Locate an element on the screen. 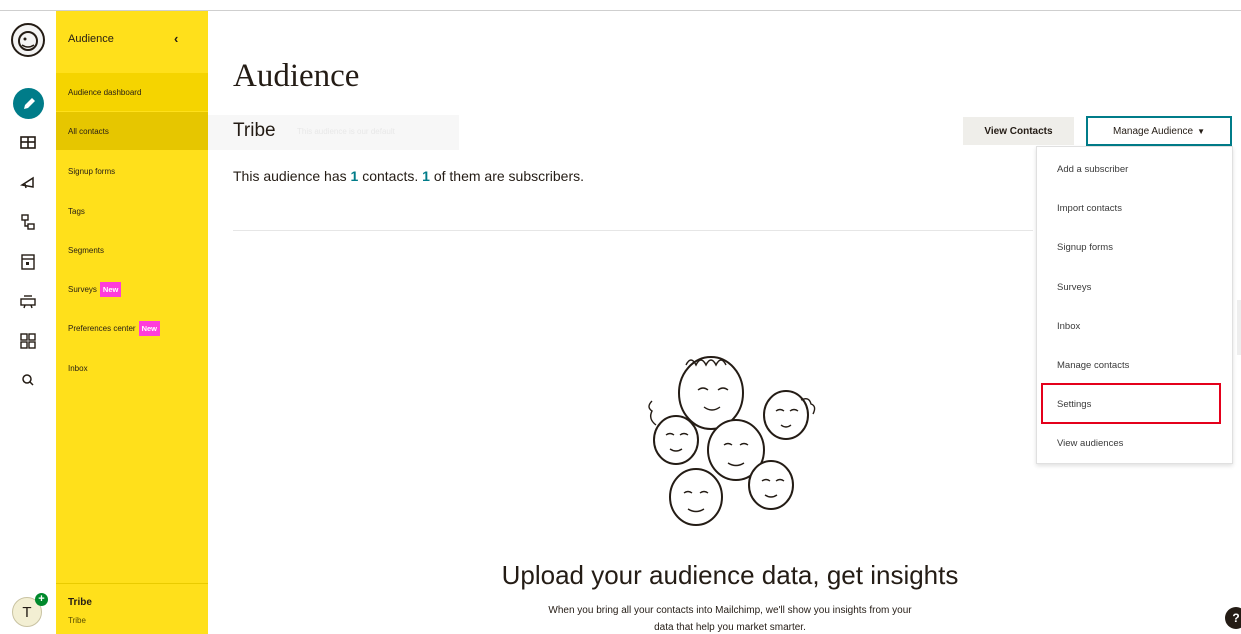  create-pencil-icon is located at coordinates (28, 103).